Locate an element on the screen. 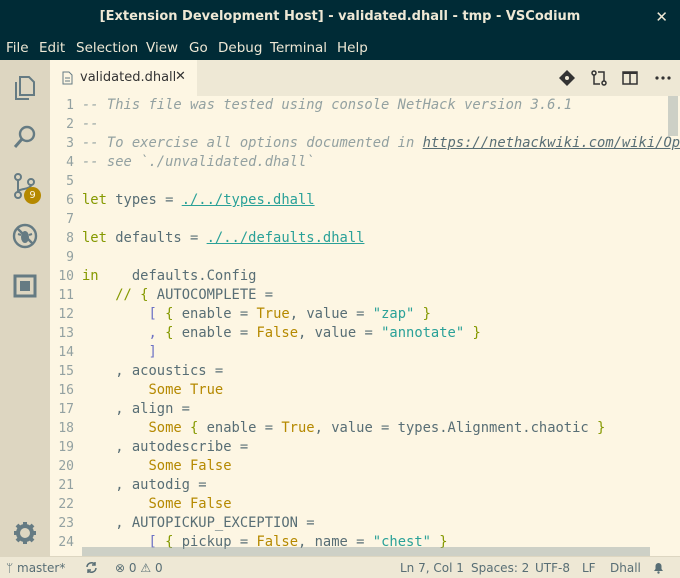 The width and height of the screenshot is (680, 578). code-text: , value = types.Alignment.chaotic is located at coordinates (456, 428).